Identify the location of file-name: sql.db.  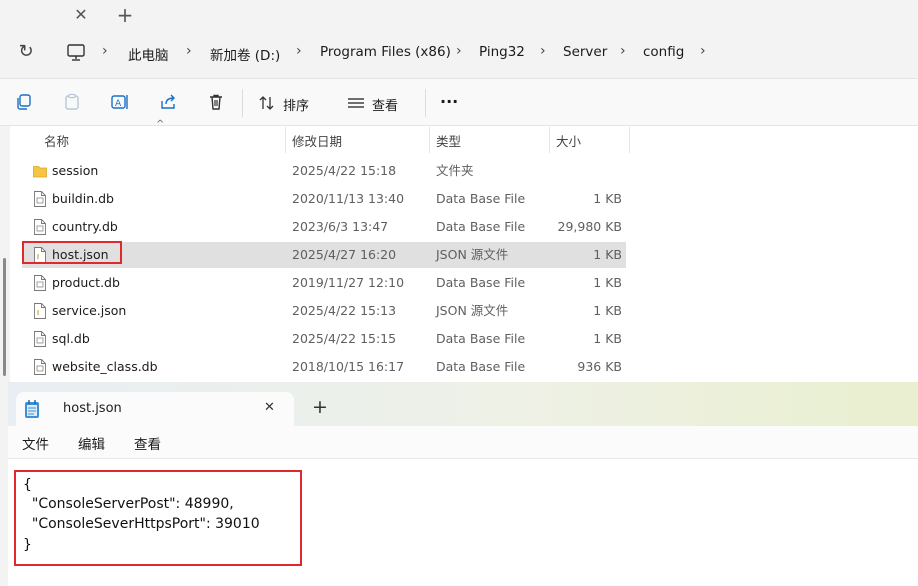
(71, 338).